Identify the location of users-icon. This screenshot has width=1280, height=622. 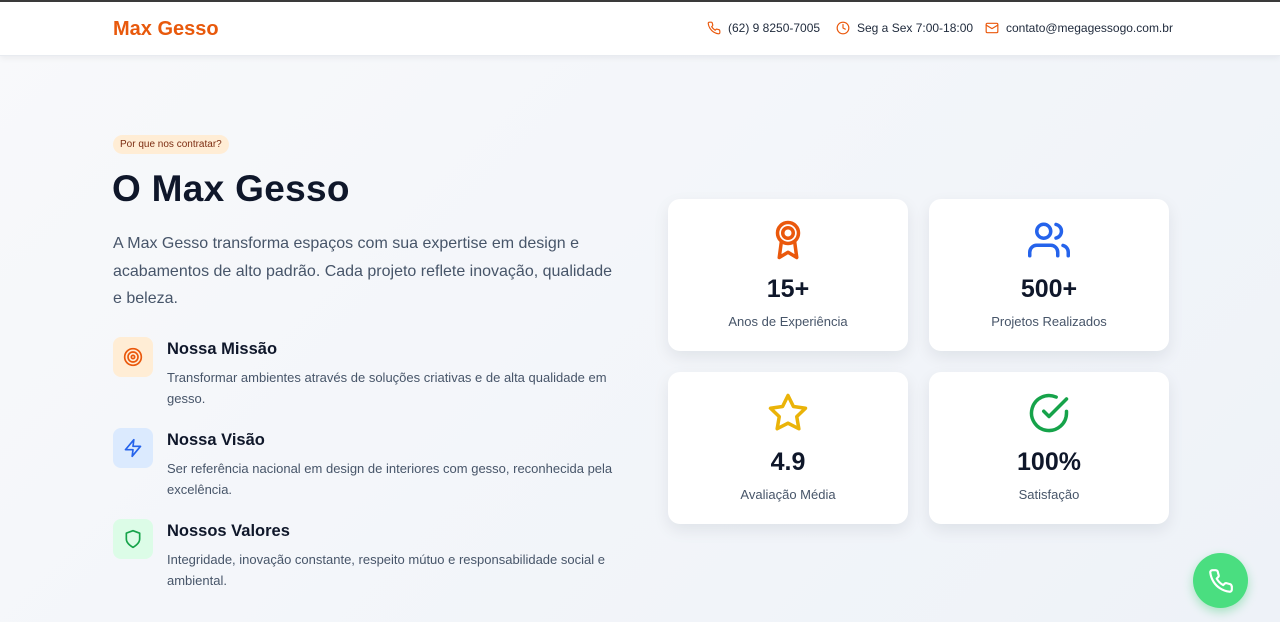
(1049, 240).